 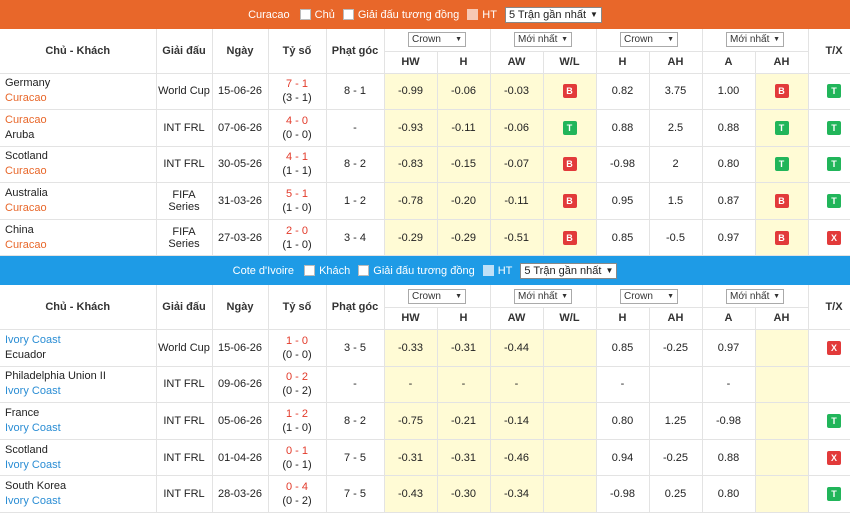 I want to click on tx-cell, so click(x=829, y=385).